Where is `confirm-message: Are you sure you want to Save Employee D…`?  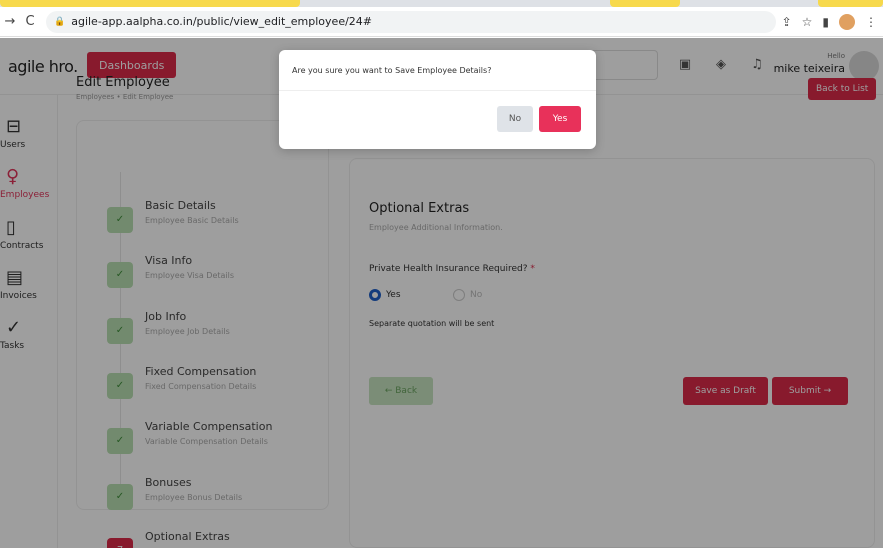 confirm-message: Are you sure you want to Save Employee D… is located at coordinates (392, 70).